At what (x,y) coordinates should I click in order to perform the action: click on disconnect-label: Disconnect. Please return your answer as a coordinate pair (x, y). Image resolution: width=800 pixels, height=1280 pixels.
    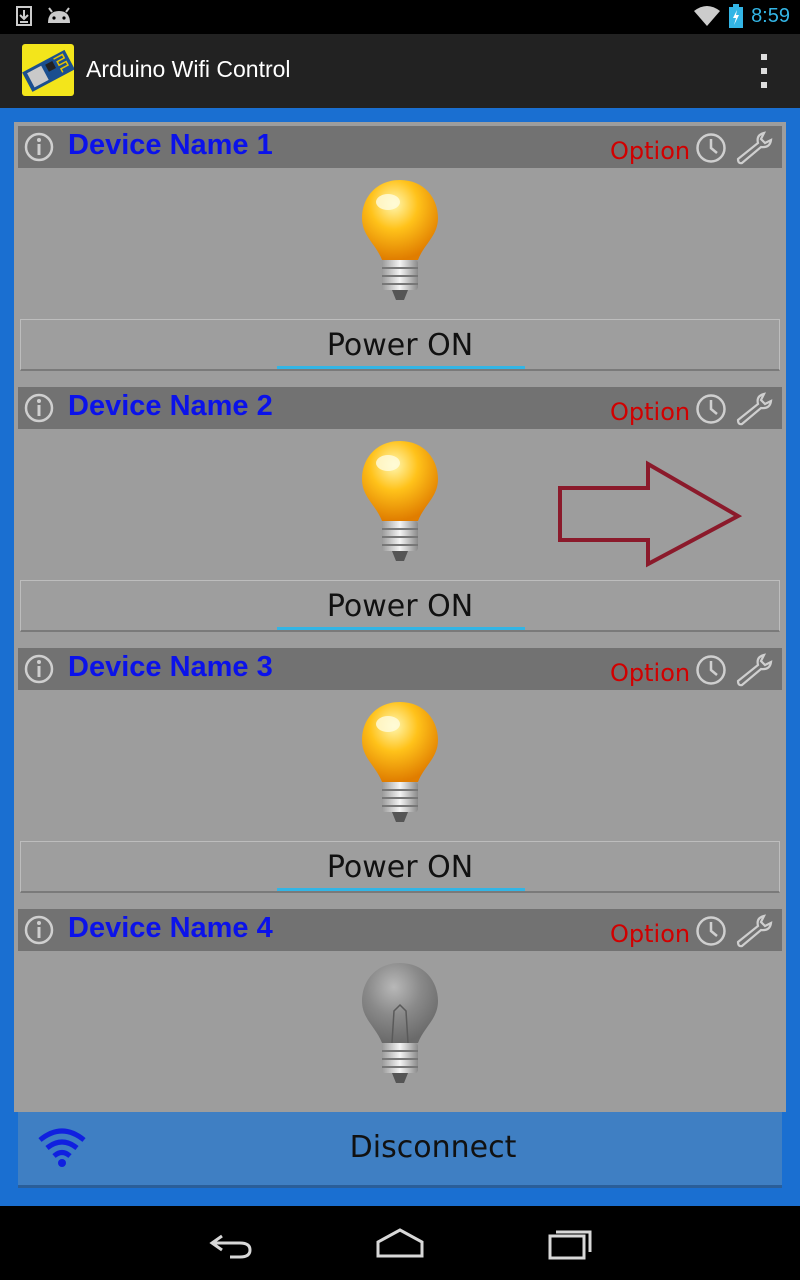
    Looking at the image, I should click on (433, 1147).